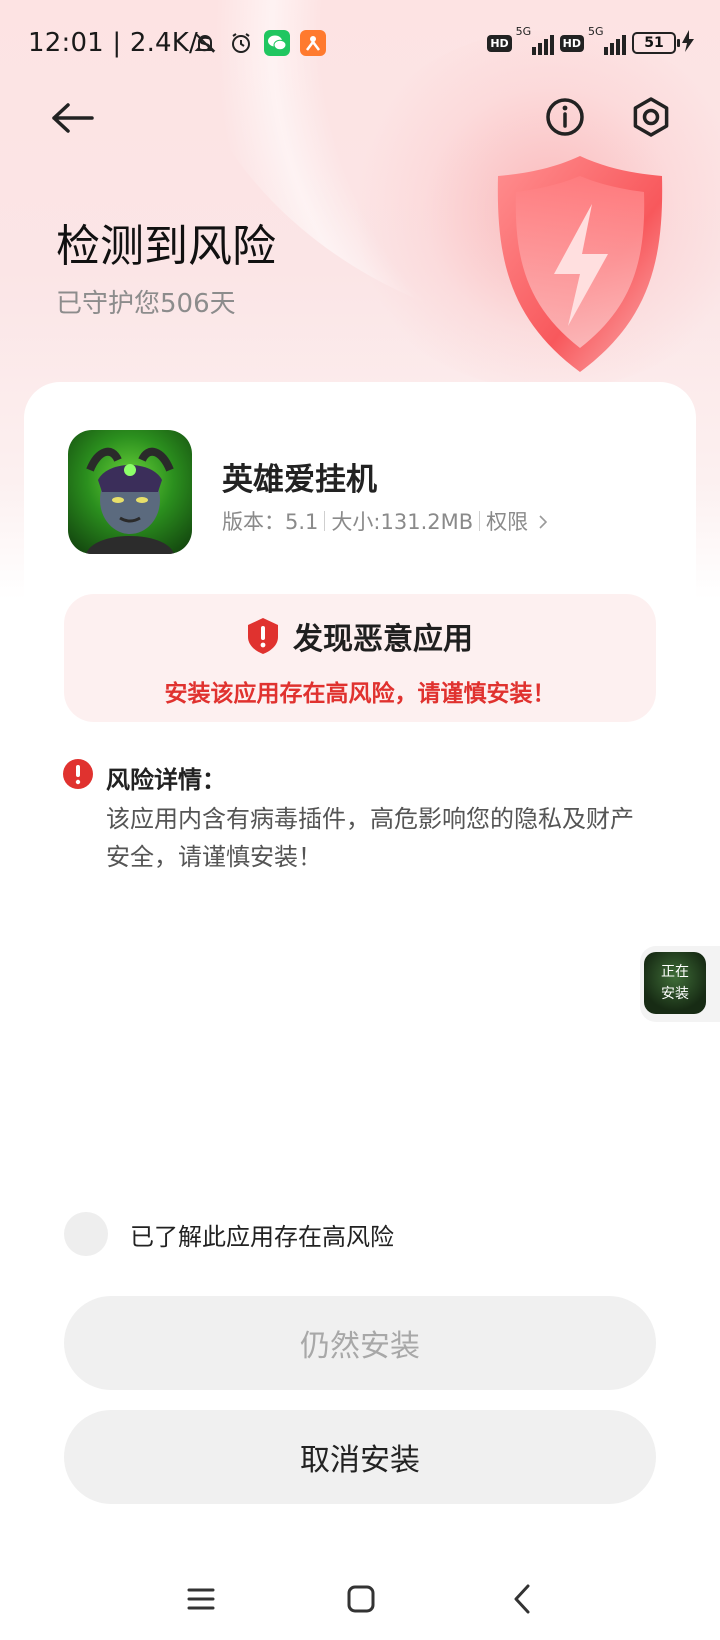 This screenshot has height=1640, width=720. I want to click on warning-title: 发现恶意应用, so click(383, 639).